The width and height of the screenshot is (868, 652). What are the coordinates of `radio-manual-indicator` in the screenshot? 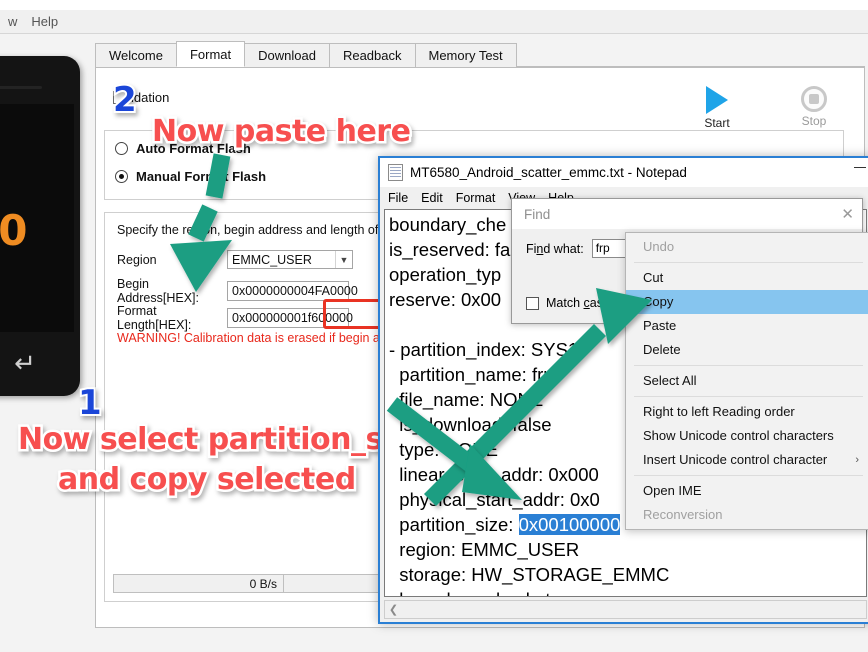 It's located at (121, 176).